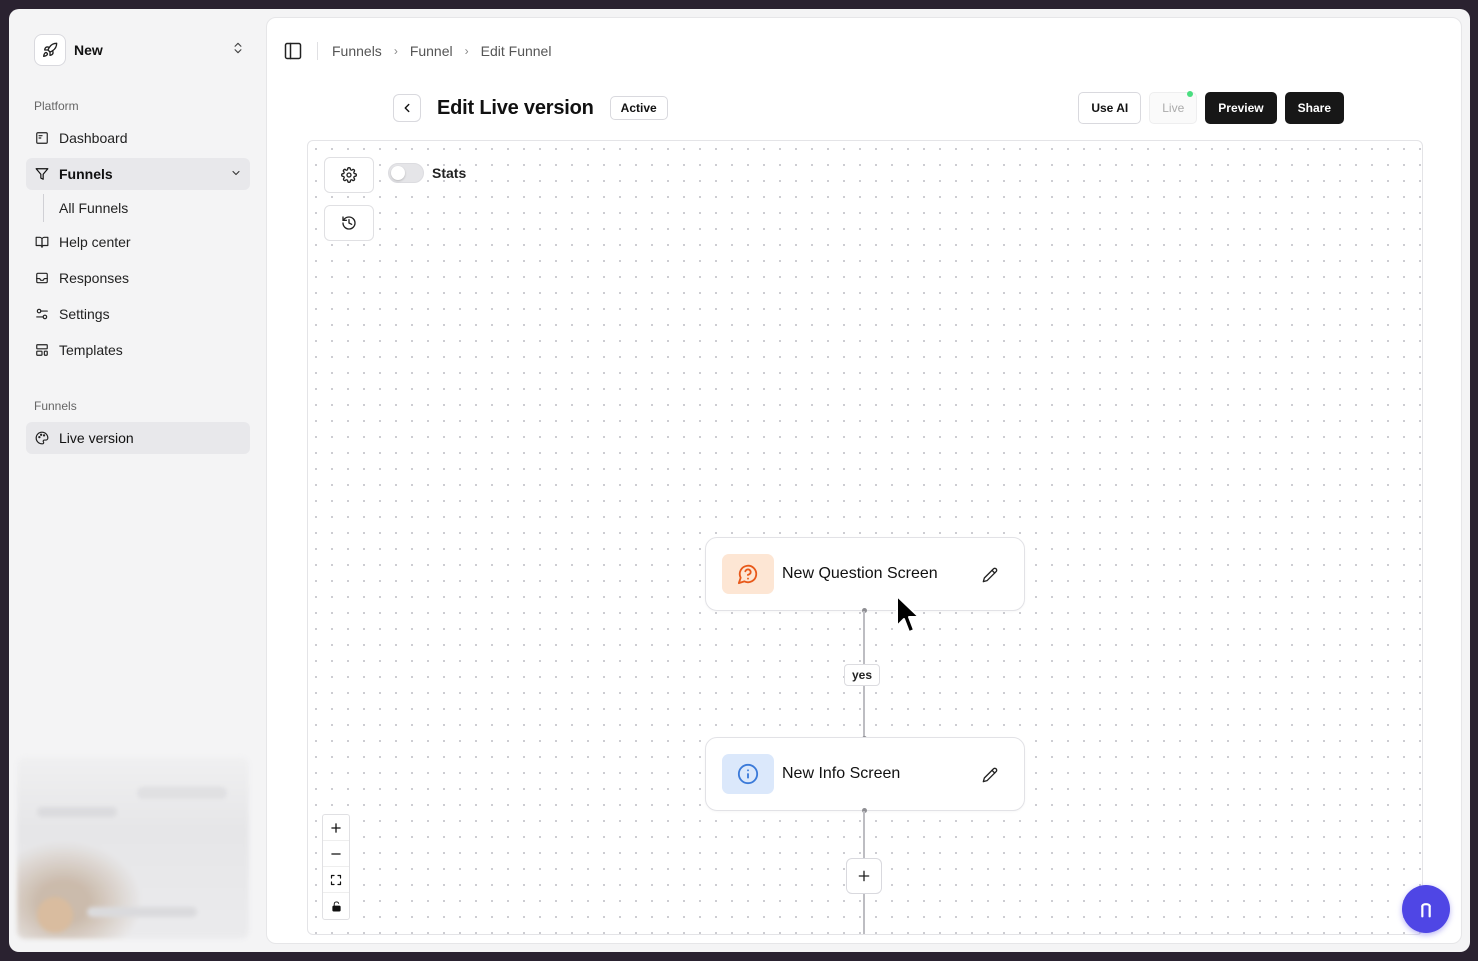 Image resolution: width=1478 pixels, height=961 pixels. What do you see at coordinates (138, 138) in the screenshot?
I see `sidebar-item-dashboard: Dashboard` at bounding box center [138, 138].